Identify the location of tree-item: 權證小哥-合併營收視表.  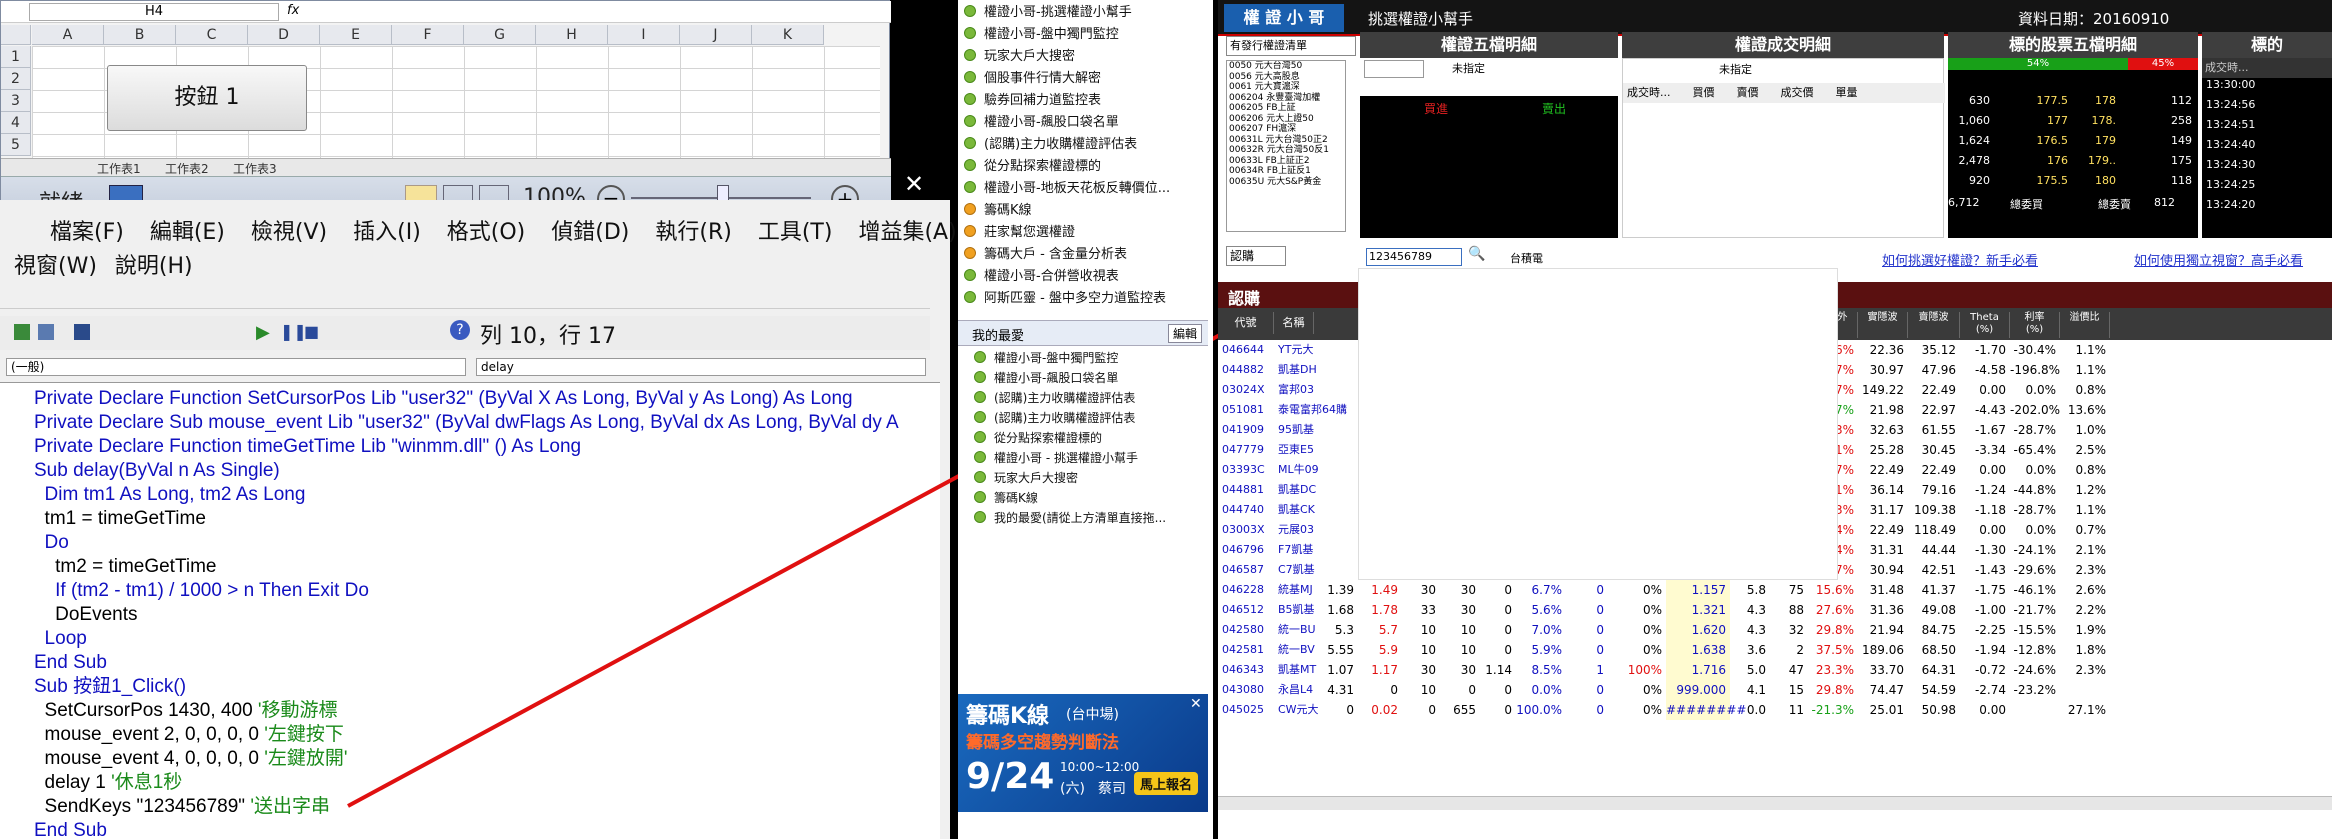
(1041, 277).